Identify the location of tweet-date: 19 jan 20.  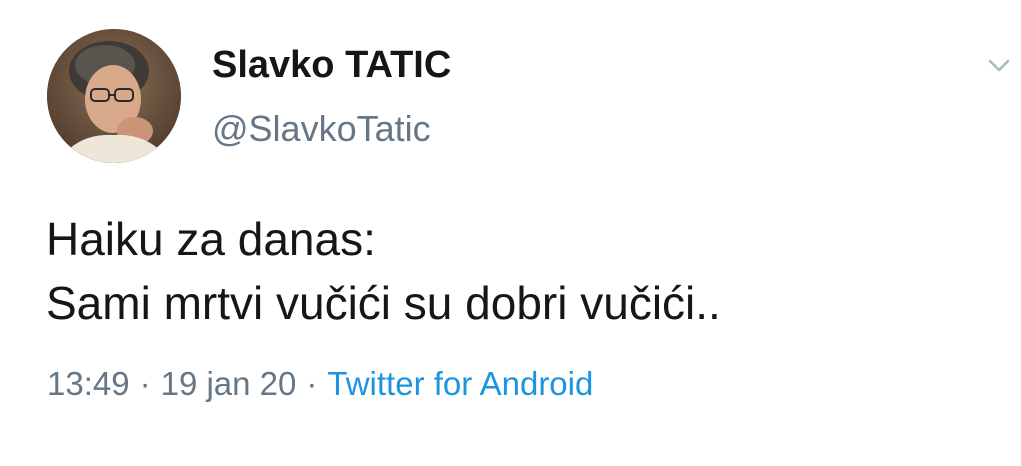
(229, 383).